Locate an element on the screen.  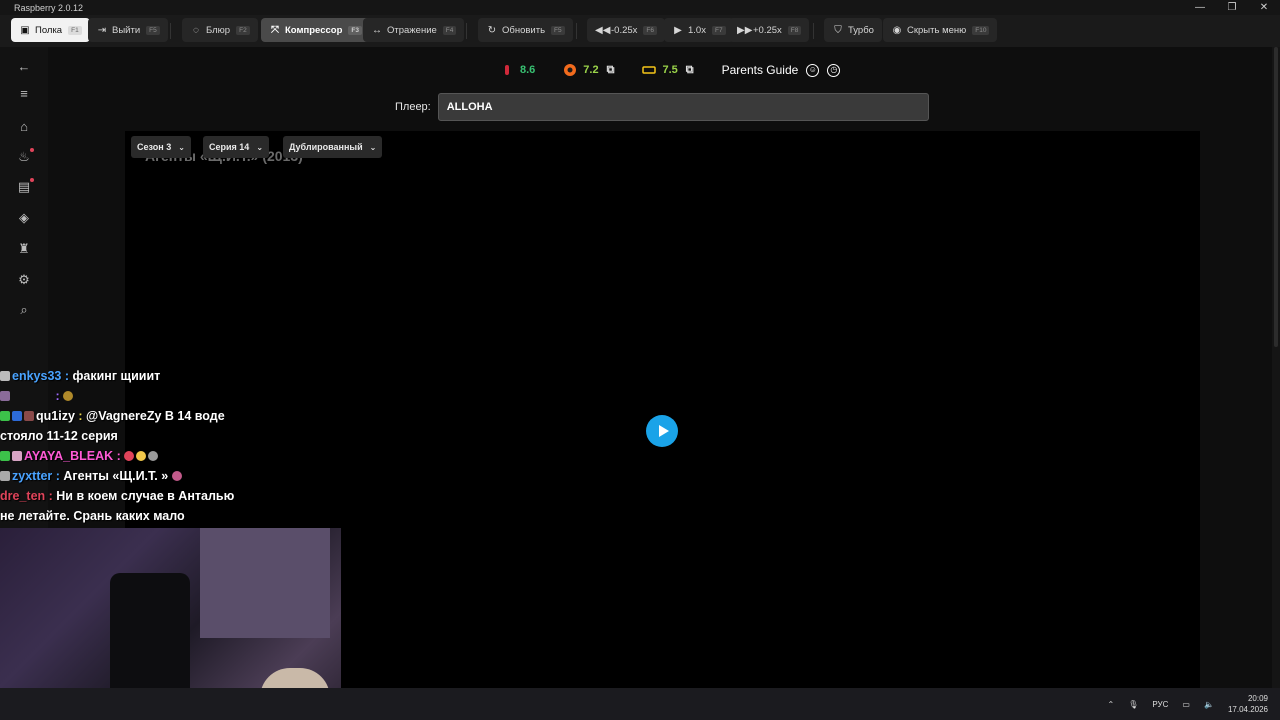
refresh-button: ↻ Обновить F5 is located at coordinates (525, 30).